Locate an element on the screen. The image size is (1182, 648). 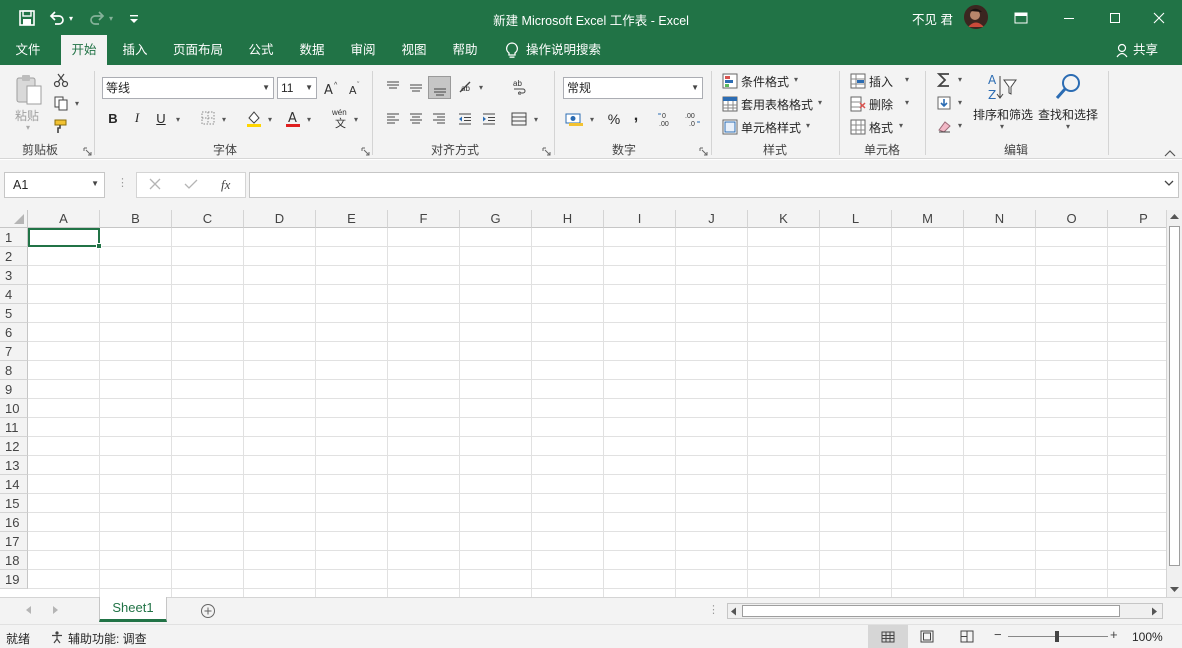
minimize-icon is located at coordinates (1069, 17).